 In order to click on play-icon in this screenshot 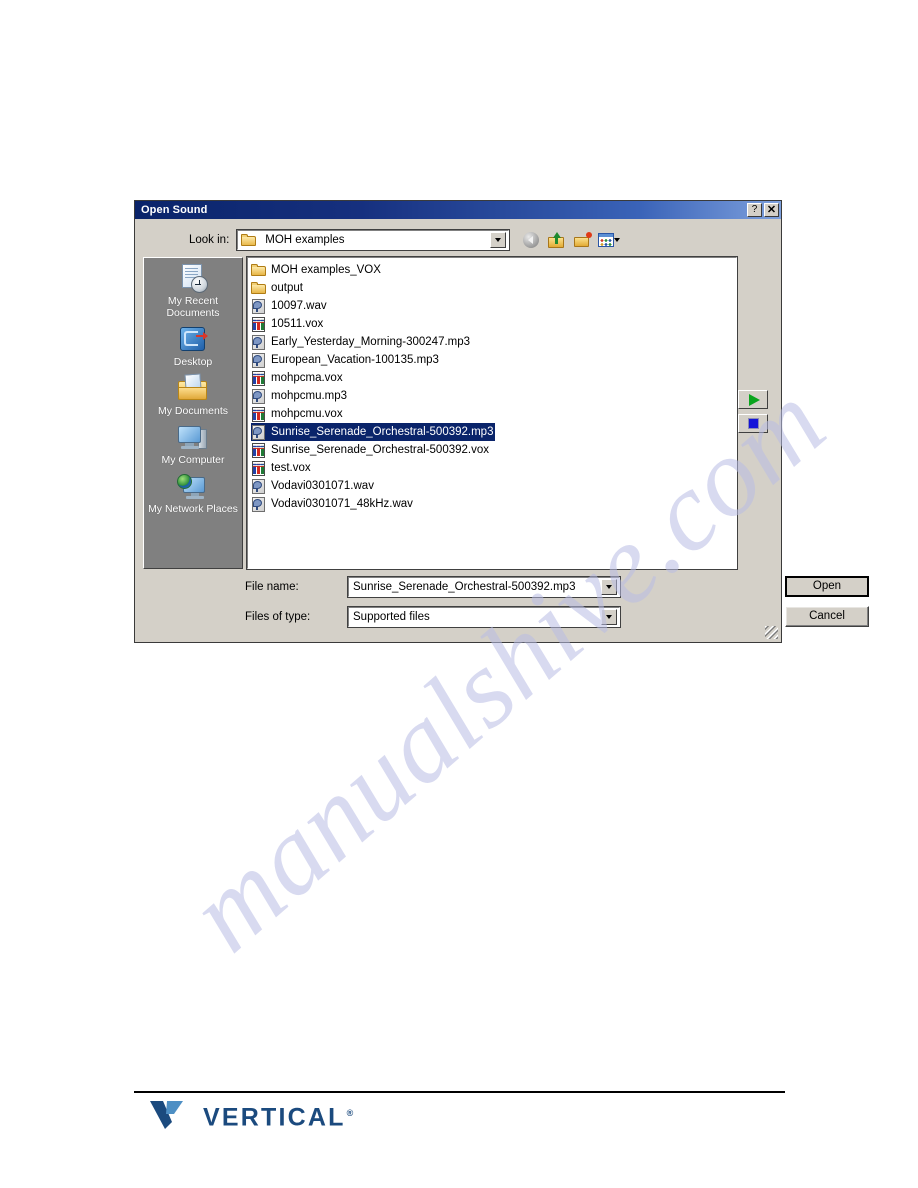, I will do `click(754, 399)`.